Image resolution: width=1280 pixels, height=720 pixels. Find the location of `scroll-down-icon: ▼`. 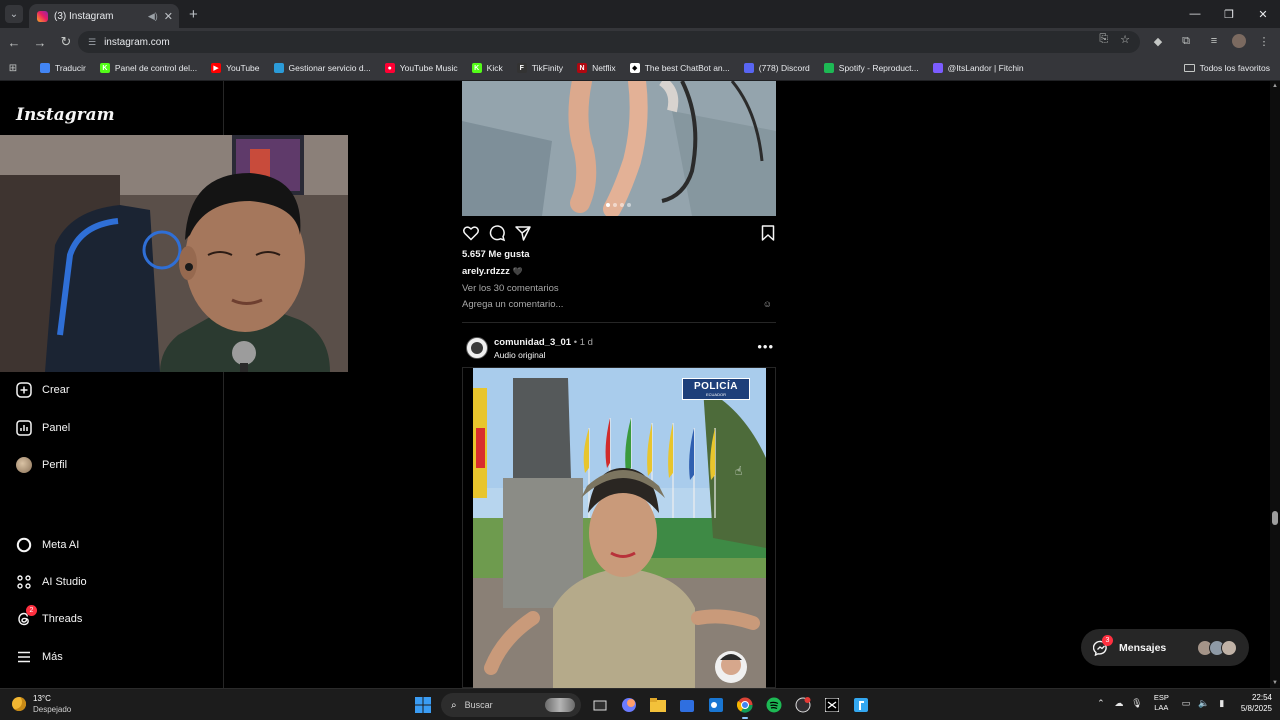

scroll-down-icon: ▼ is located at coordinates (1275, 683).